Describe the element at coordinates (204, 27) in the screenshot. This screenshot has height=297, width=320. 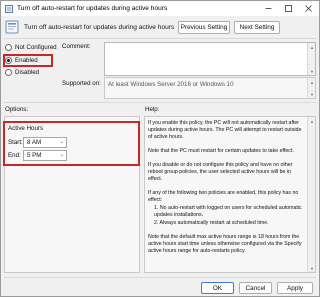
I see `previous-setting-button: Previous Setting` at that location.